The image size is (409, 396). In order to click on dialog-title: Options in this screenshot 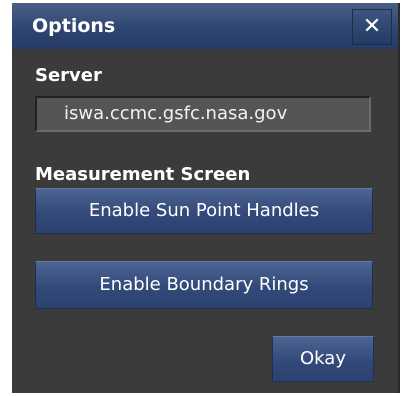, I will do `click(74, 26)`.